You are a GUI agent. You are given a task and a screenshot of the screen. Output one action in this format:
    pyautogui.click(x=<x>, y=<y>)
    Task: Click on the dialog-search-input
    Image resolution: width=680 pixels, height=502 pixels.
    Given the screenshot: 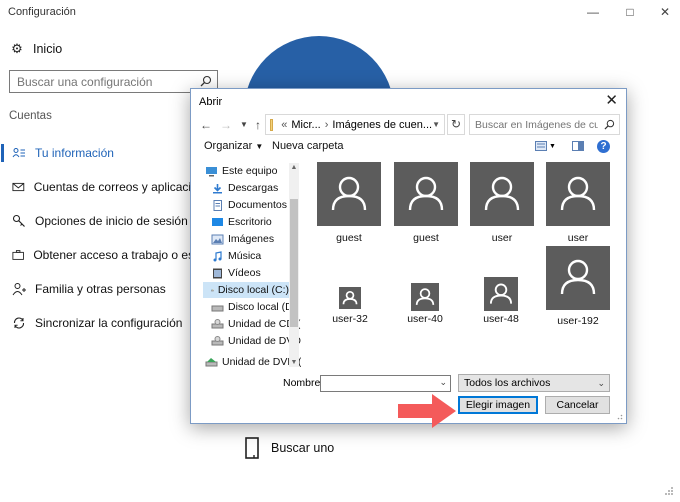 What is the action you would take?
    pyautogui.click(x=534, y=124)
    